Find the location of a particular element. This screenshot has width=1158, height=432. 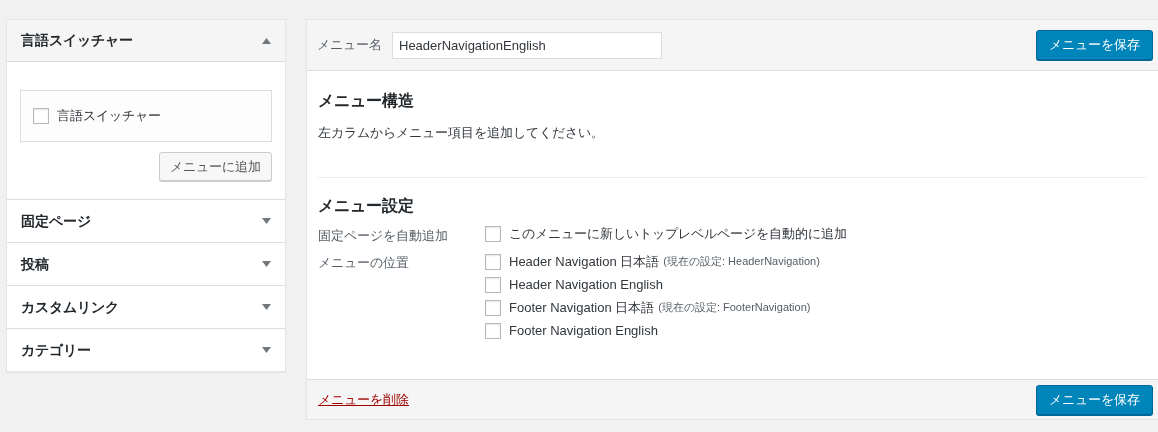

checkbox-label: 言語スイッチャー is located at coordinates (109, 116).